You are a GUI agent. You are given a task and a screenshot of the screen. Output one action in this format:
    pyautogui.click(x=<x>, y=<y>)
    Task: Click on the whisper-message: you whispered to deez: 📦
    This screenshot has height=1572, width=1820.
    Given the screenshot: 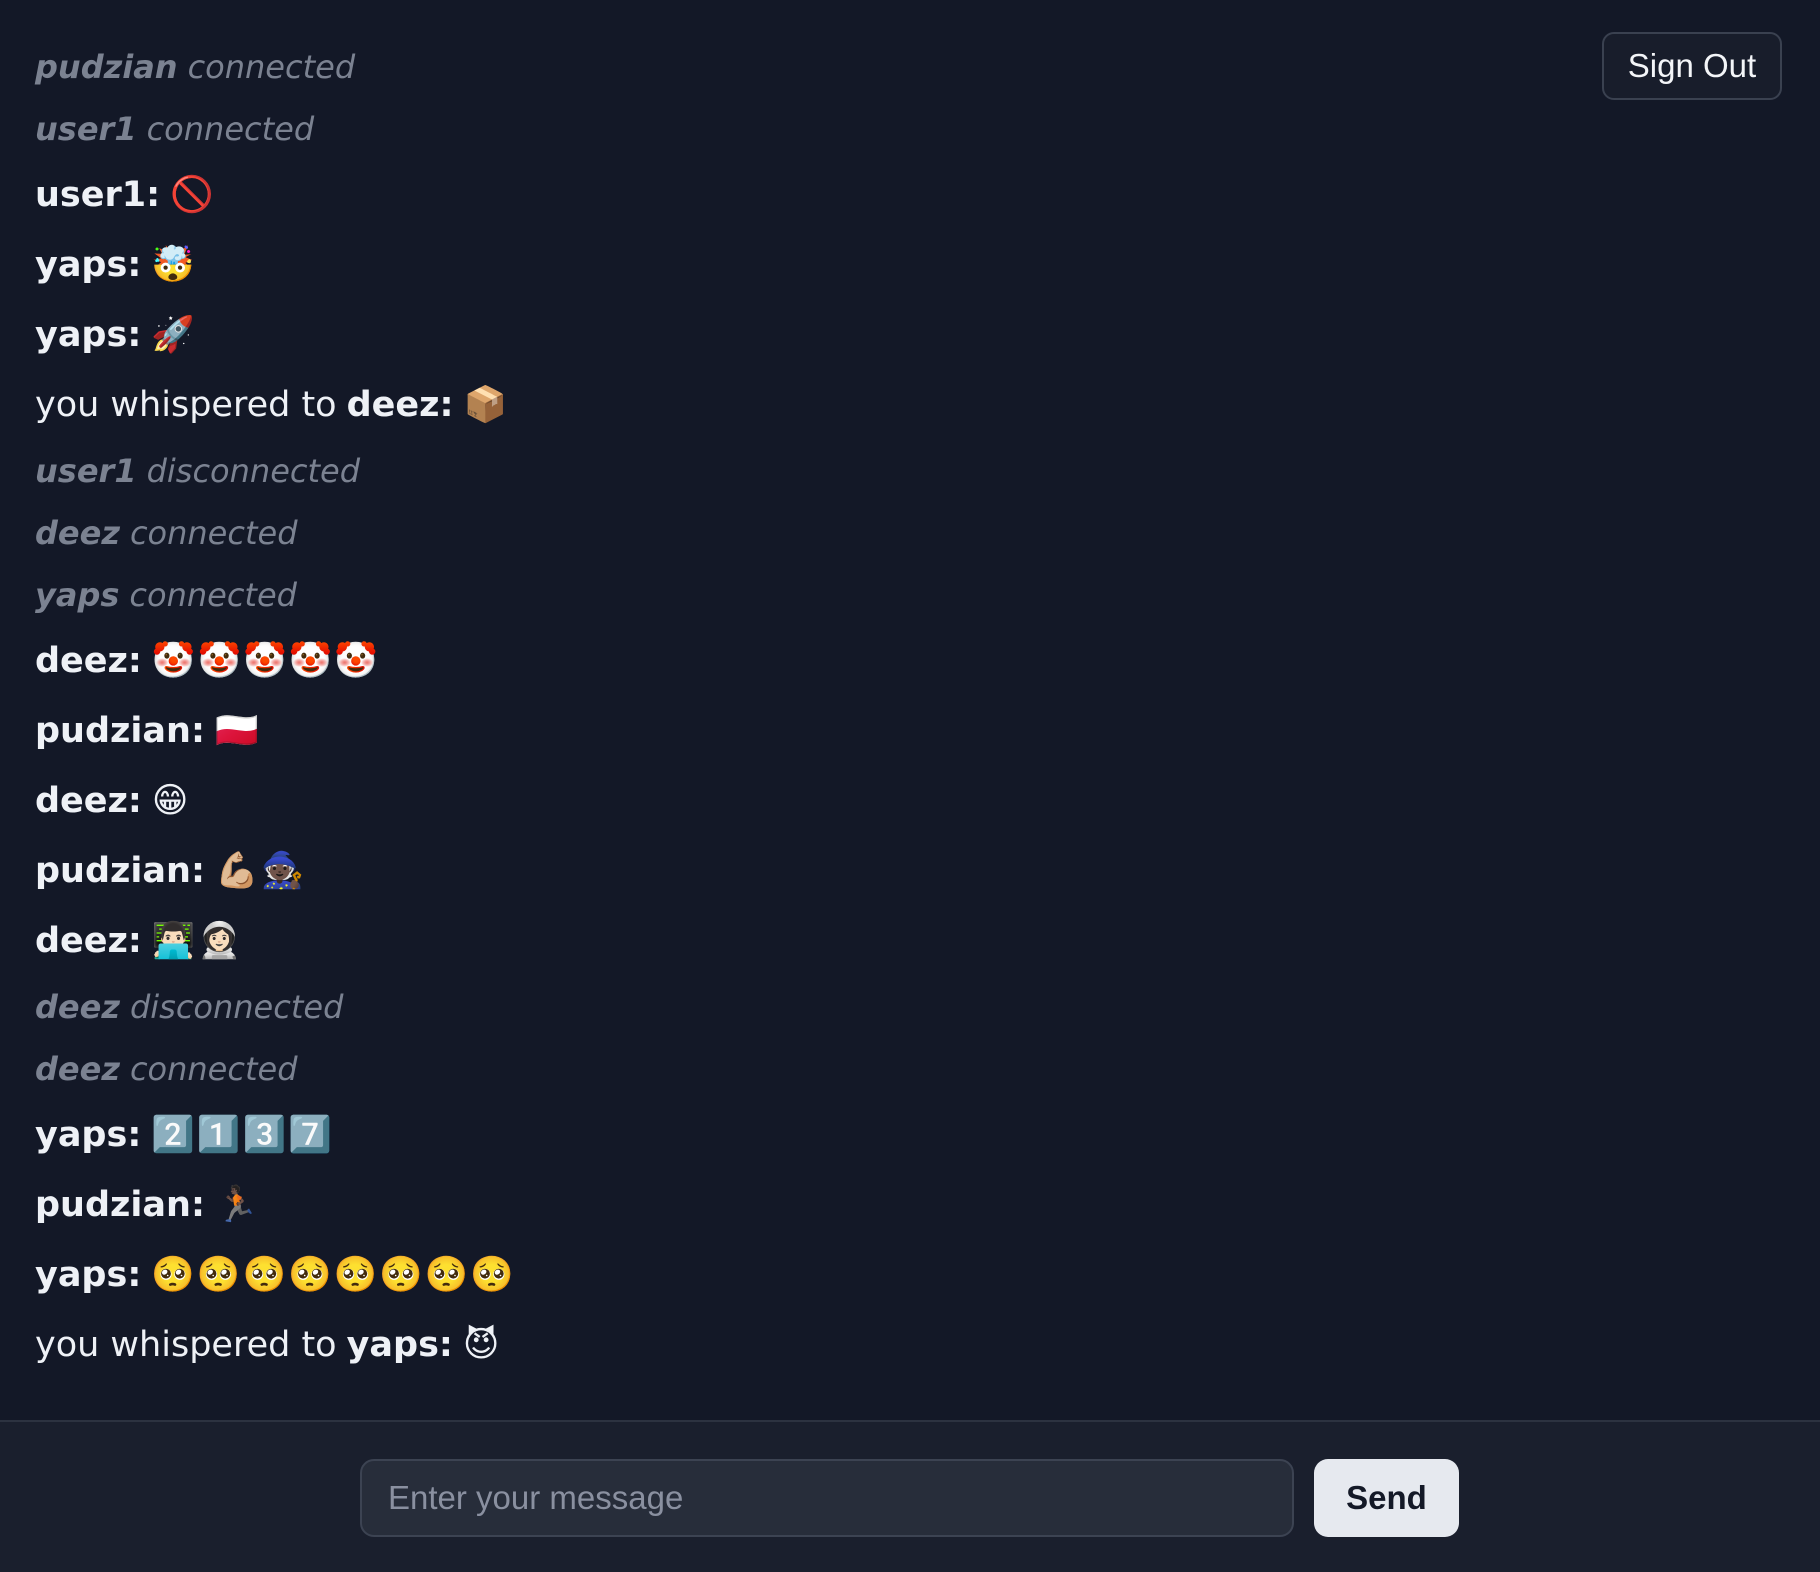 What is the action you would take?
    pyautogui.click(x=927, y=405)
    